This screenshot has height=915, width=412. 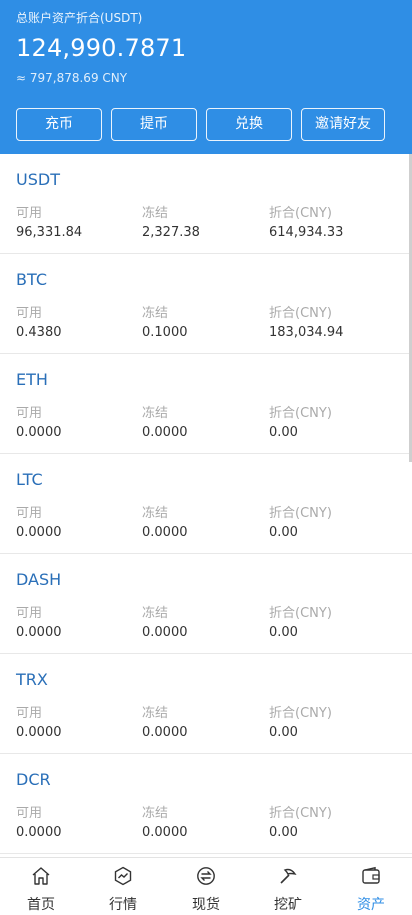 I want to click on action-buttons: 充币 提币 兑换 邀请好友, so click(x=206, y=124).